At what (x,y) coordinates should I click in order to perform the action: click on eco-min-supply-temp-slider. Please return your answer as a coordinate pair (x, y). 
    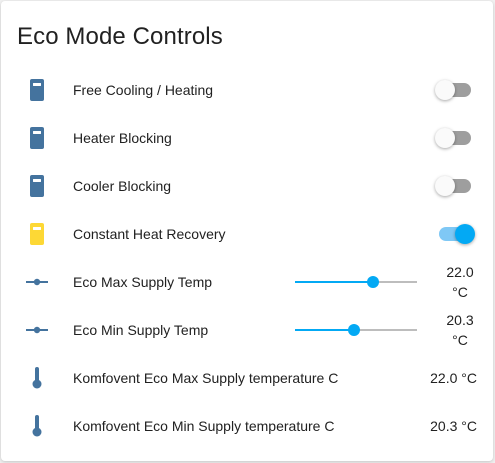
    Looking at the image, I should click on (356, 330).